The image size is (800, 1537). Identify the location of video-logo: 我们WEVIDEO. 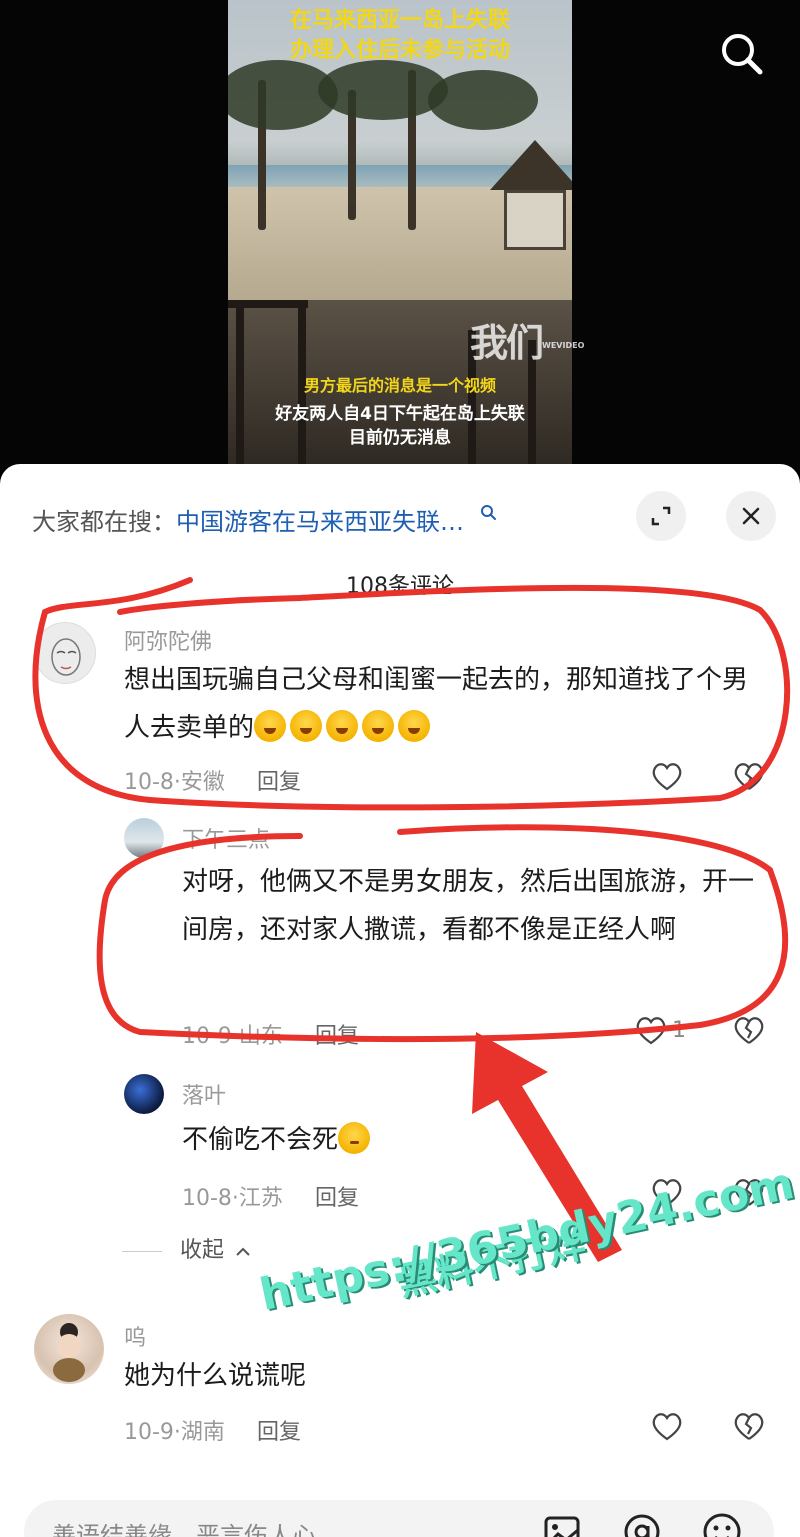
(527, 339).